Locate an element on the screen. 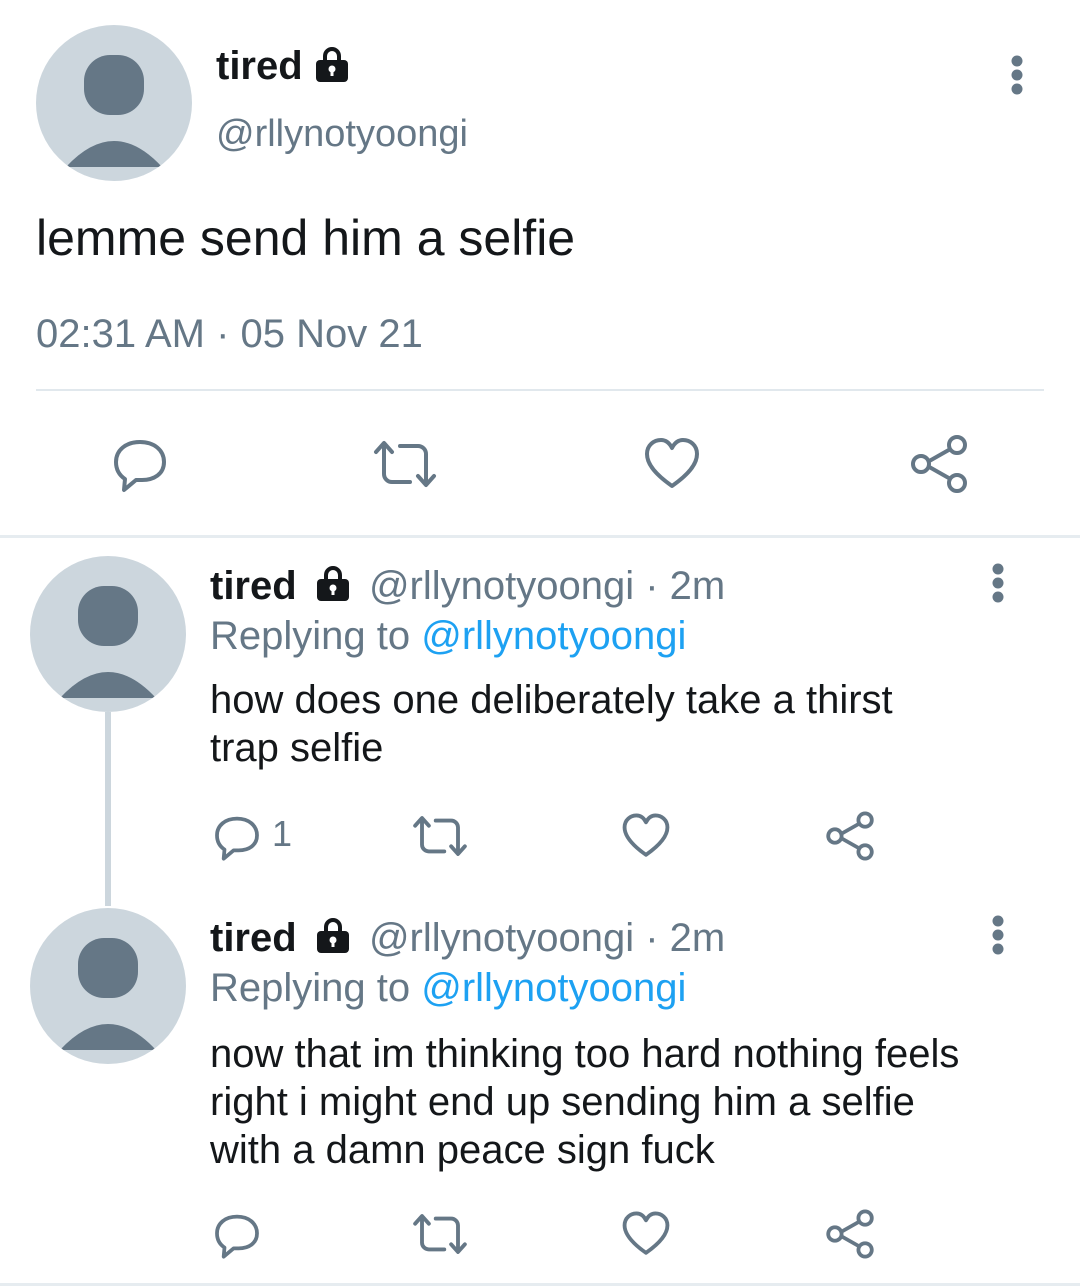 This screenshot has width=1080, height=1287. tweet-text: lemme send him a selfie is located at coordinates (306, 238).